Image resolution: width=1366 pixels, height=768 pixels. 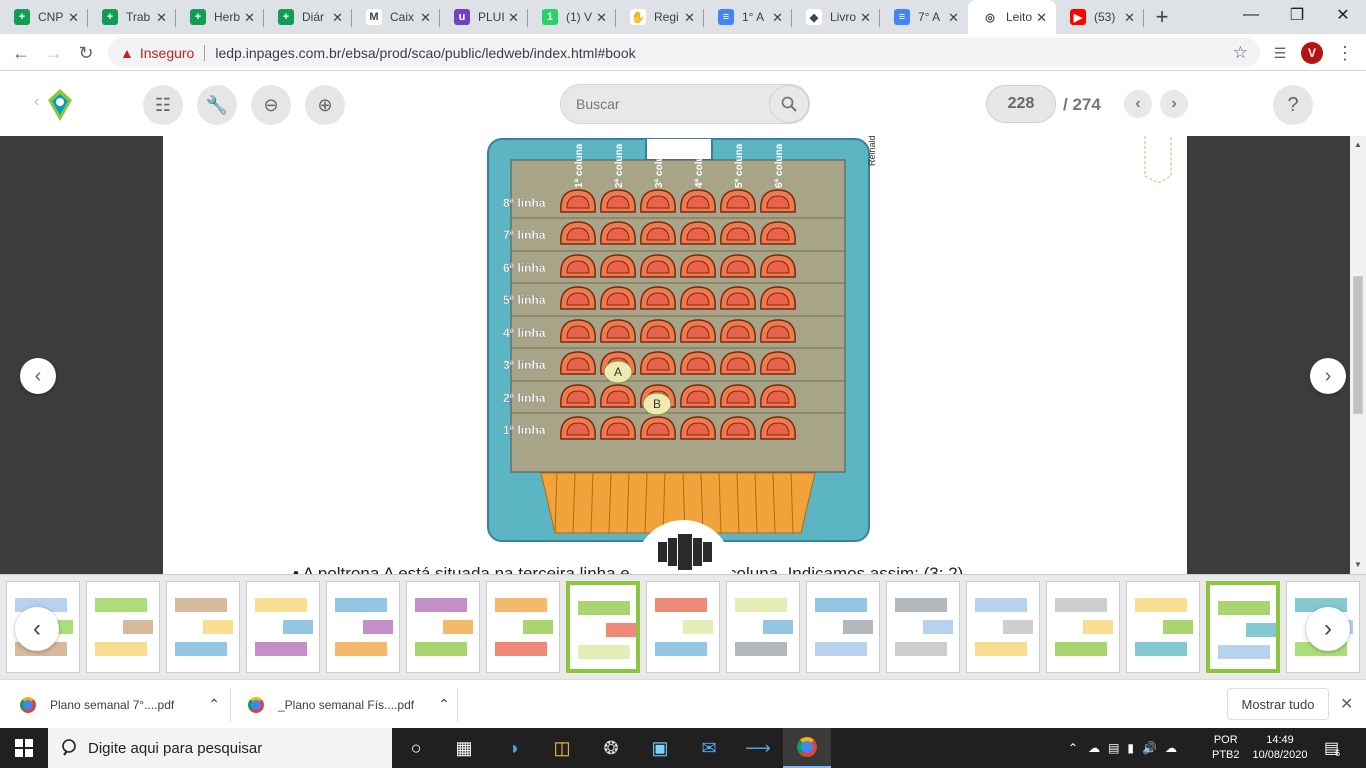 What do you see at coordinates (484, 17) in the screenshot?
I see `browser-tab: u PLUI ✕` at bounding box center [484, 17].